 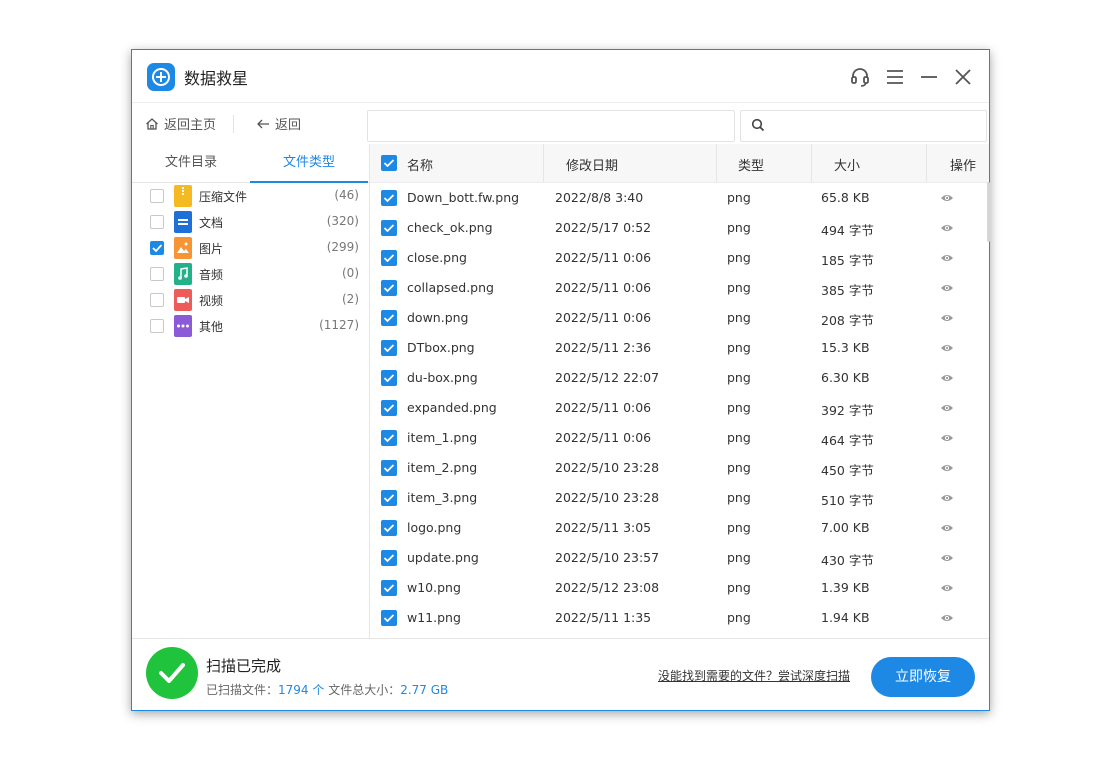 What do you see at coordinates (739, 347) in the screenshot?
I see `file-type: png` at bounding box center [739, 347].